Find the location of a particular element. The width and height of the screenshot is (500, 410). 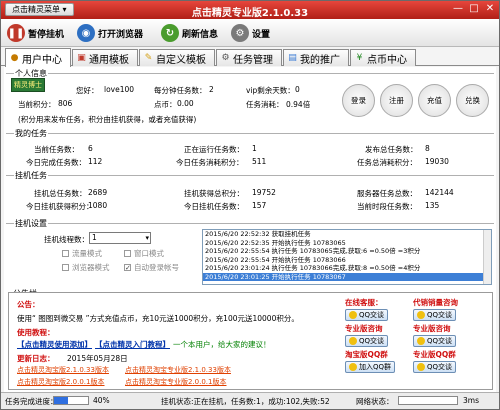

template-icon: ▣ is located at coordinates (81, 57).